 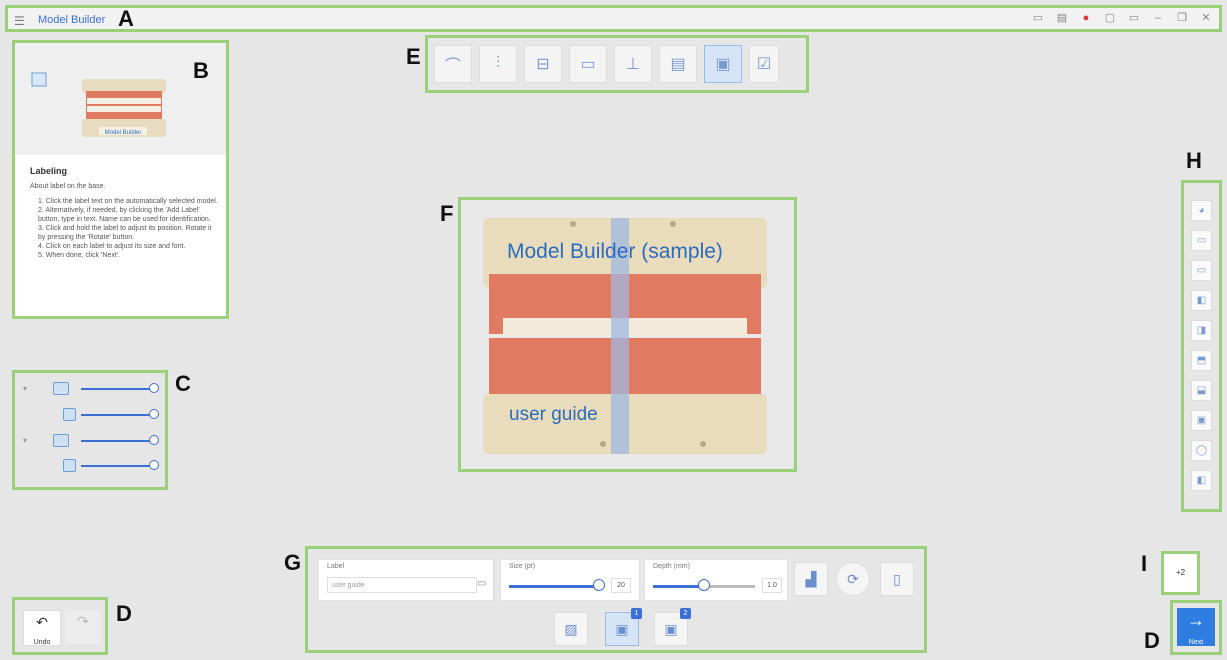 I want to click on upper-base-handle, so click(x=154, y=414).